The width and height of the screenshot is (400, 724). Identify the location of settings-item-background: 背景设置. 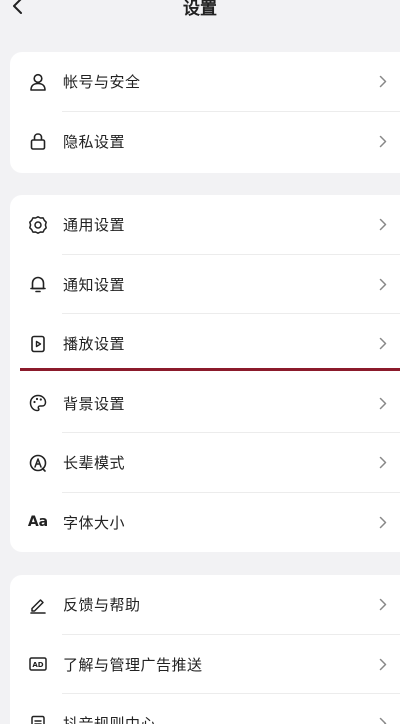
(205, 403).